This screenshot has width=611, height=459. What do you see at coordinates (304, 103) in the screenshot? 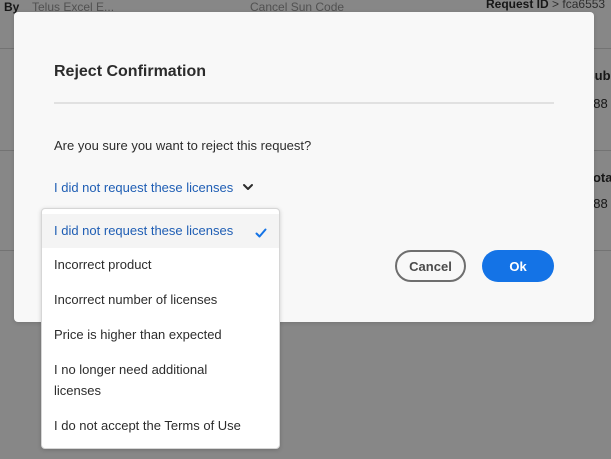
I see `dialog-divider` at bounding box center [304, 103].